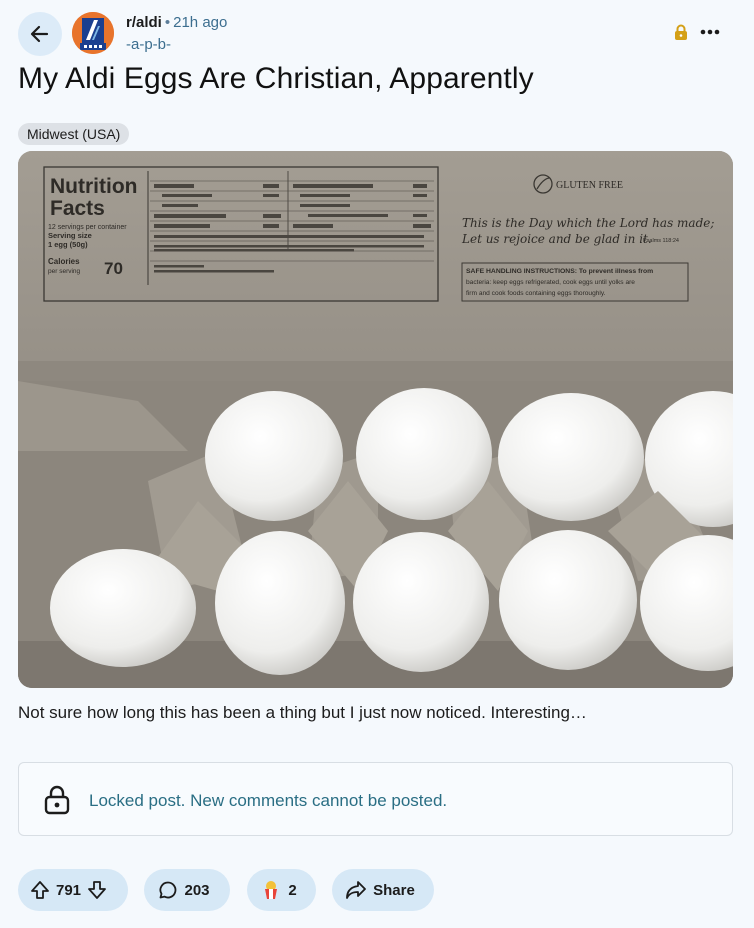 This screenshot has height=928, width=754. What do you see at coordinates (377, 34) in the screenshot?
I see `post-header: r/aldi • 21h ago -a-p-b-` at bounding box center [377, 34].